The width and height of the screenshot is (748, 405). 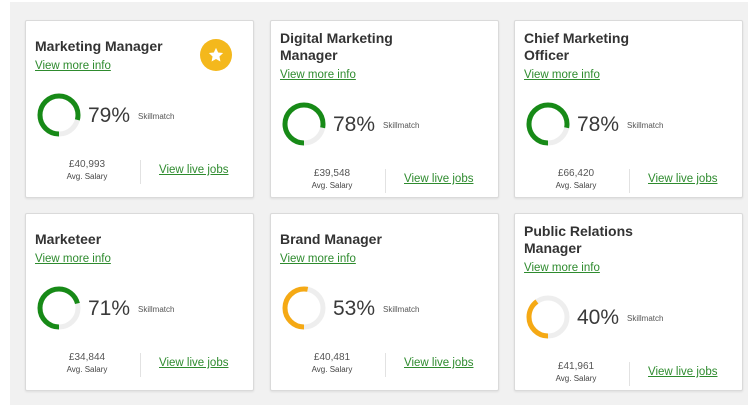 I want to click on job-title: Marketing Manager, so click(x=99, y=46).